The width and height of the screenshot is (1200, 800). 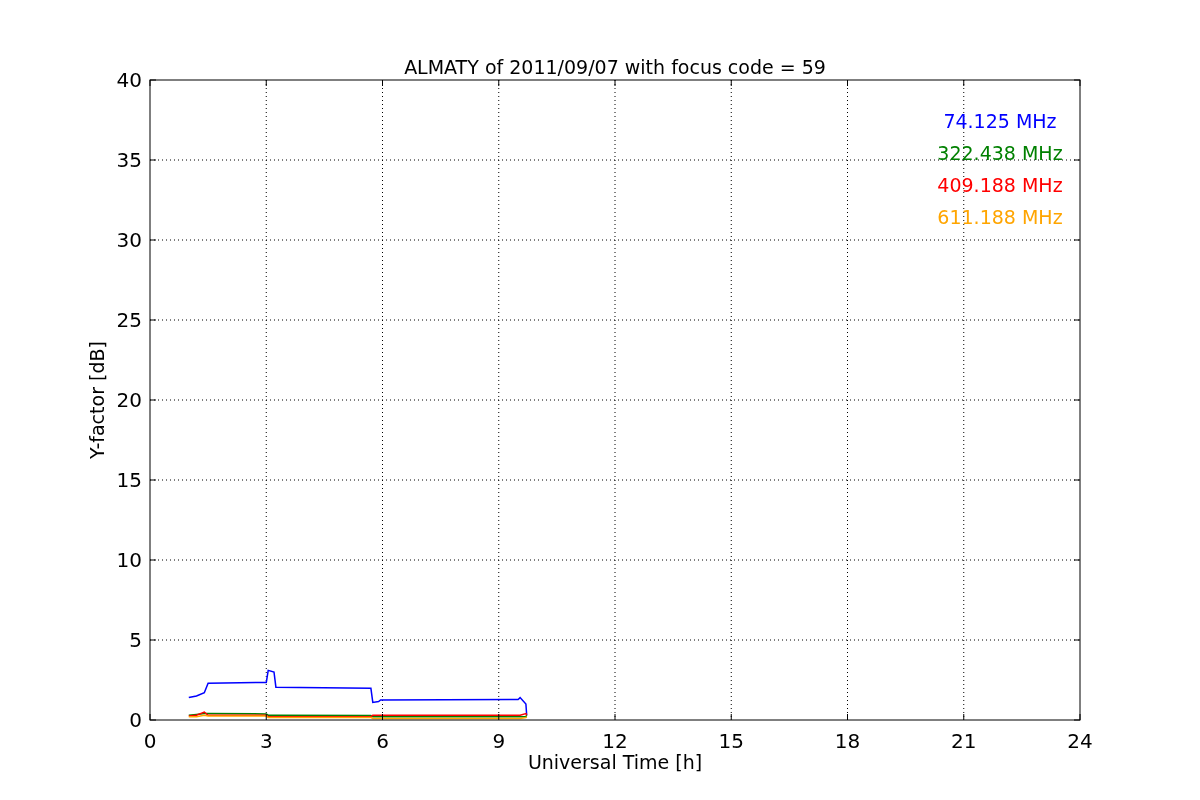 What do you see at coordinates (964, 741) in the screenshot?
I see `x-tick-label: 21` at bounding box center [964, 741].